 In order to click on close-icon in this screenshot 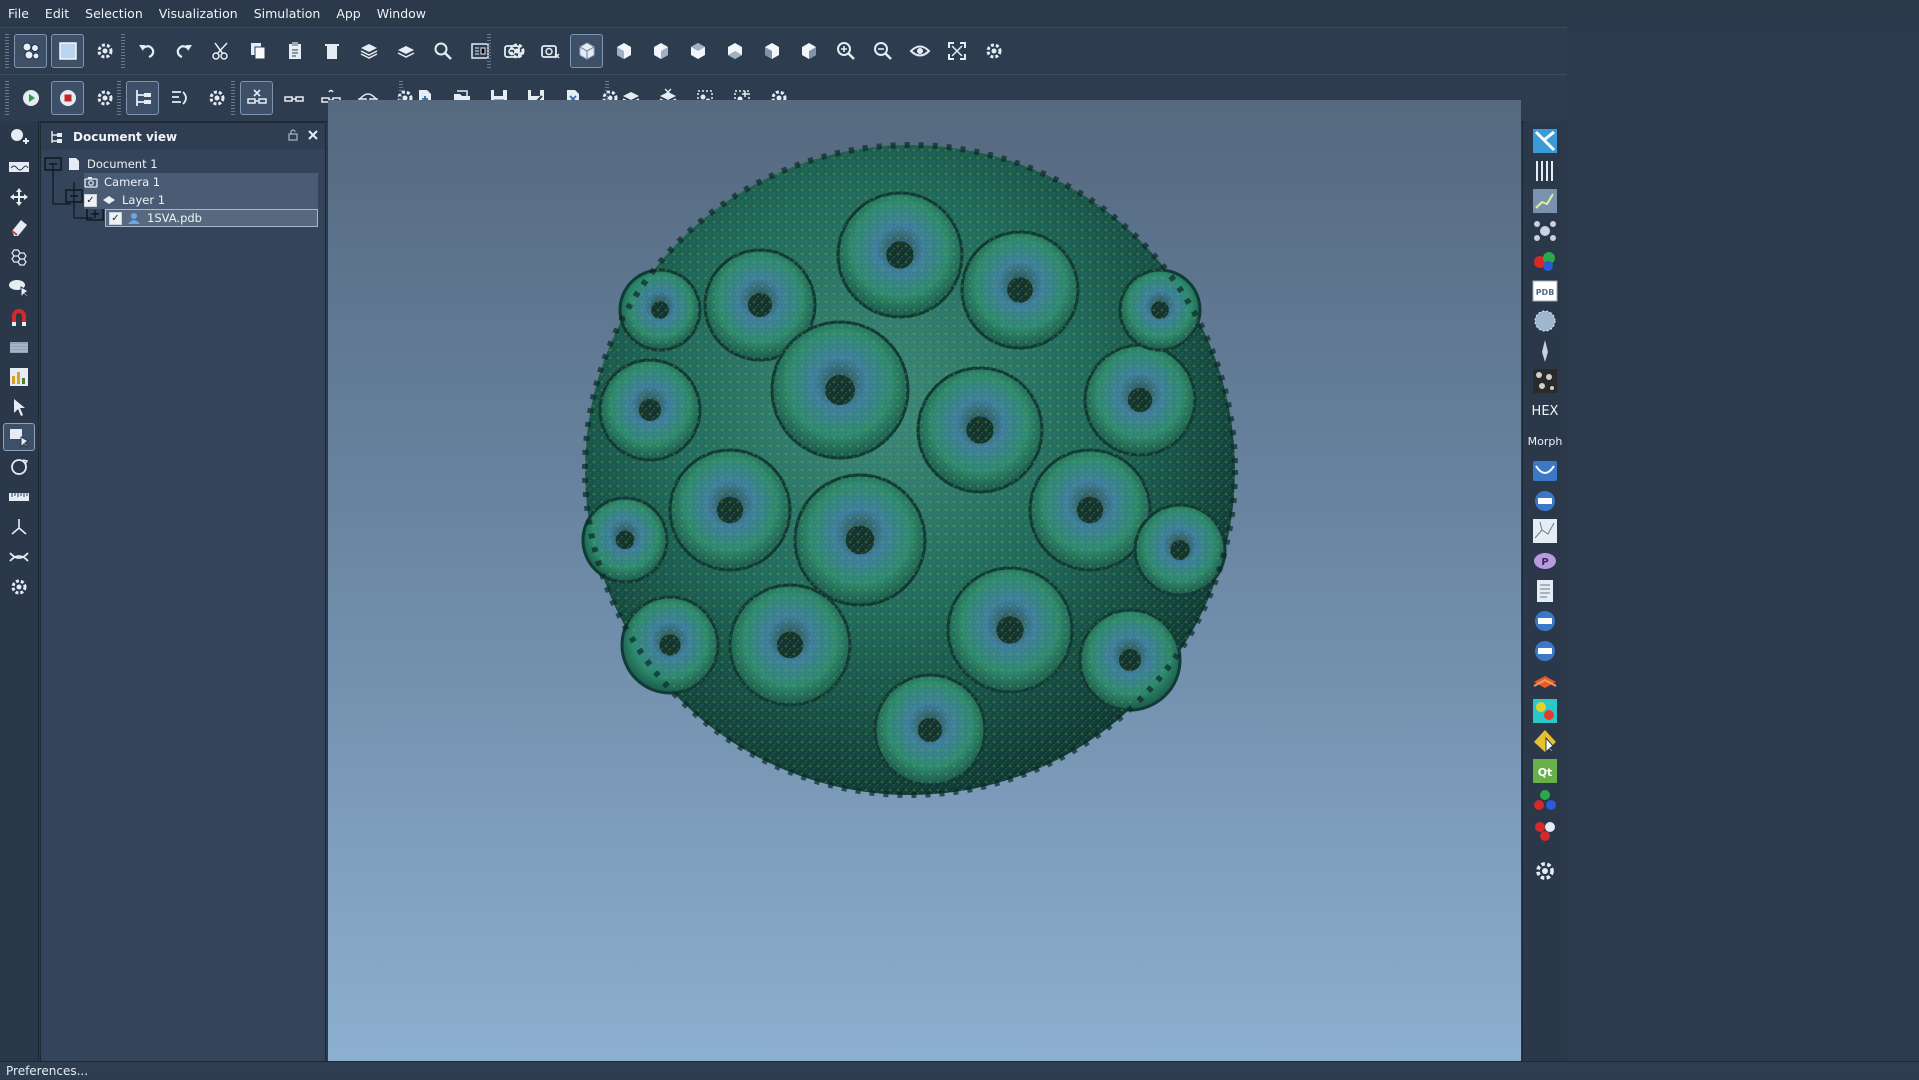, I will do `click(313, 136)`.